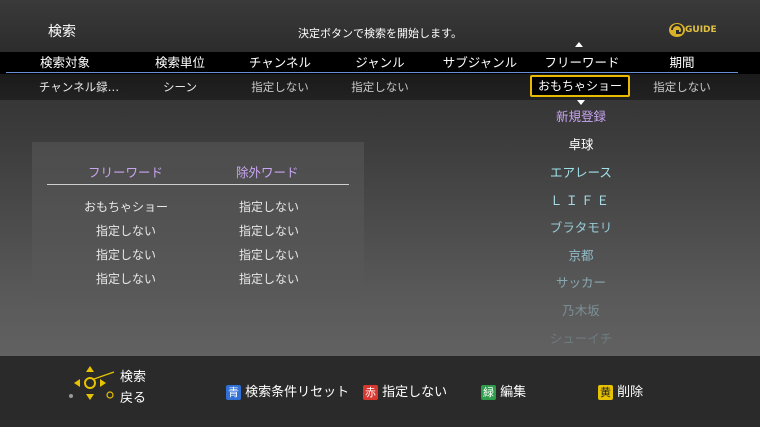 Image resolution: width=760 pixels, height=427 pixels. Describe the element at coordinates (126, 206) in the screenshot. I see `panel-freeword-value: おもちゃショー` at that location.